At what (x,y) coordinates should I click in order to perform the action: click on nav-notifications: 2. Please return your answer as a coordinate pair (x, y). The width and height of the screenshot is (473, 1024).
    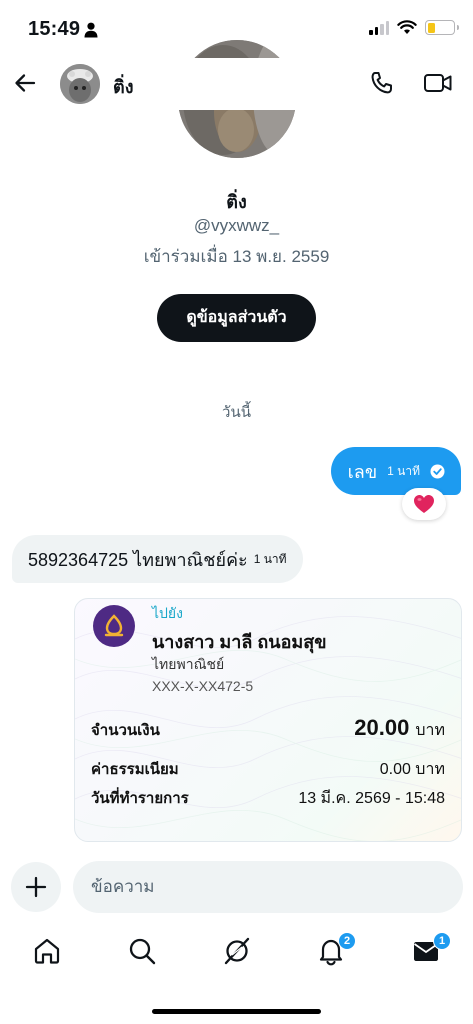
    Looking at the image, I should click on (336, 949).